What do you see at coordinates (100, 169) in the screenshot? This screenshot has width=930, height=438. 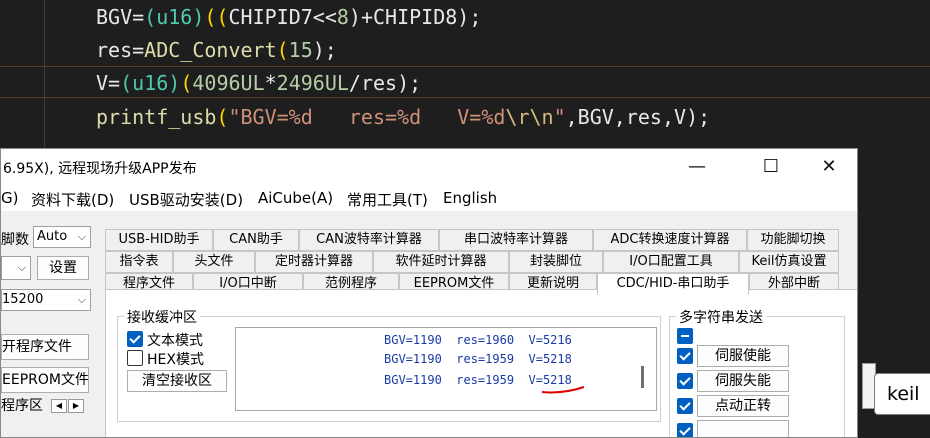 I see `window-title: 6.95X), 远程现场升级APP发布` at bounding box center [100, 169].